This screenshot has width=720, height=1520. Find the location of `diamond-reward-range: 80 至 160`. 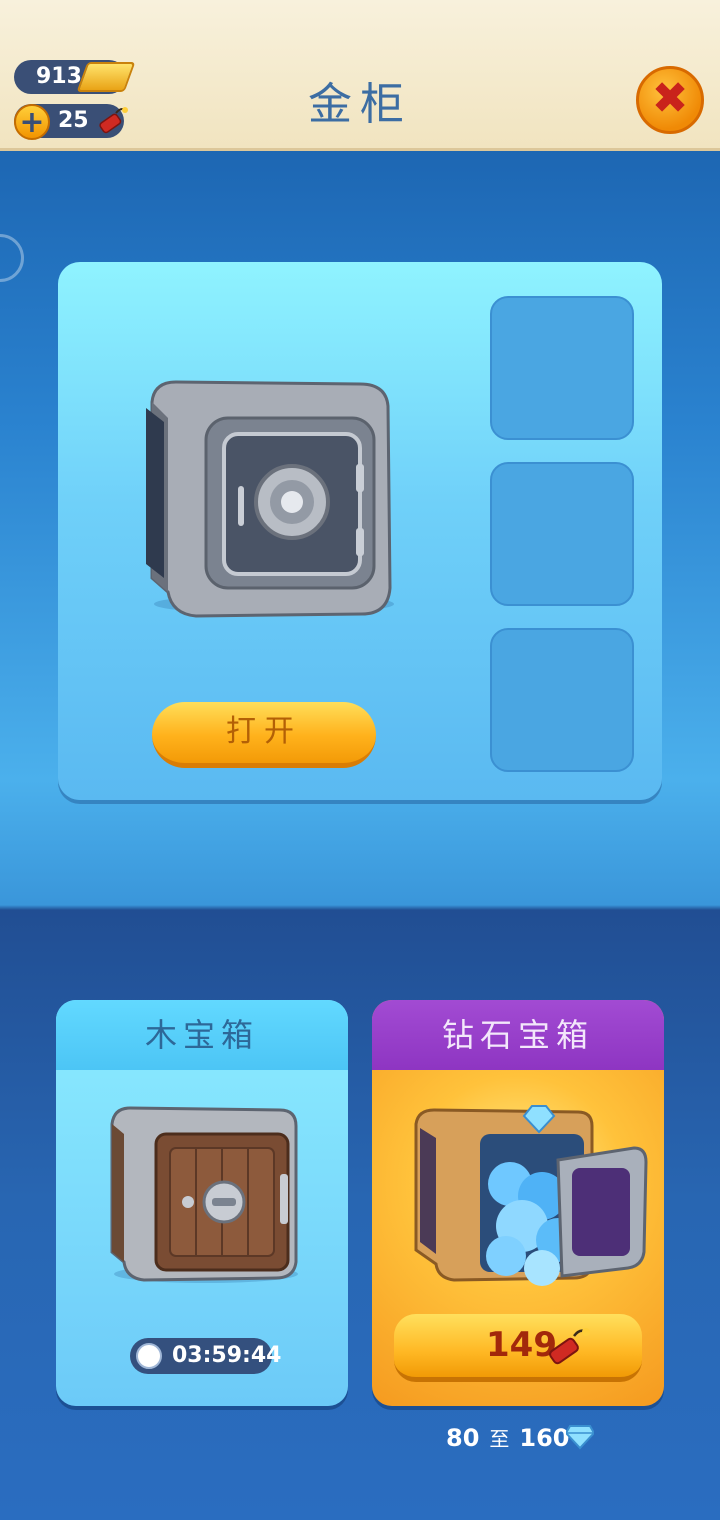

diamond-reward-range: 80 至 160 is located at coordinates (526, 1438).